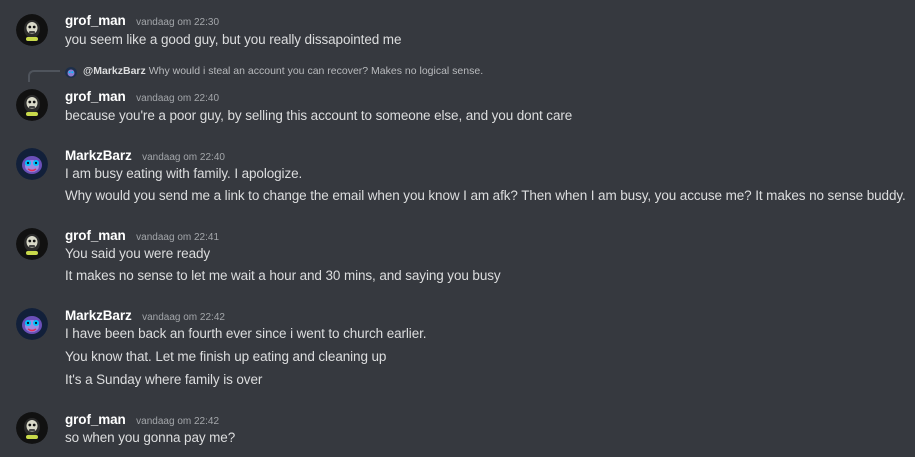 The height and width of the screenshot is (457, 915). I want to click on message-header: grof_man vandaag om 22:40, so click(142, 97).